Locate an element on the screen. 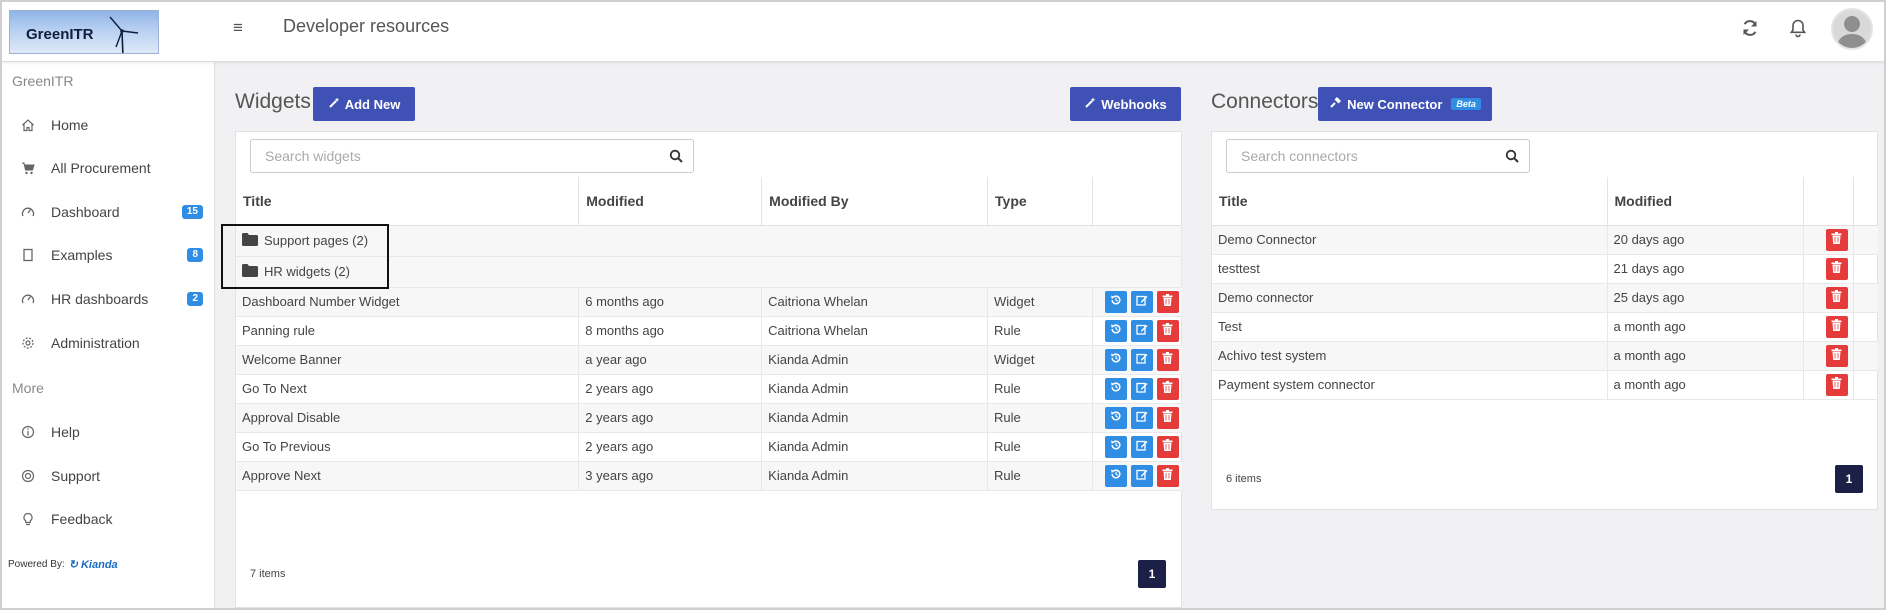  cell-type: Rule is located at coordinates (1040, 418).